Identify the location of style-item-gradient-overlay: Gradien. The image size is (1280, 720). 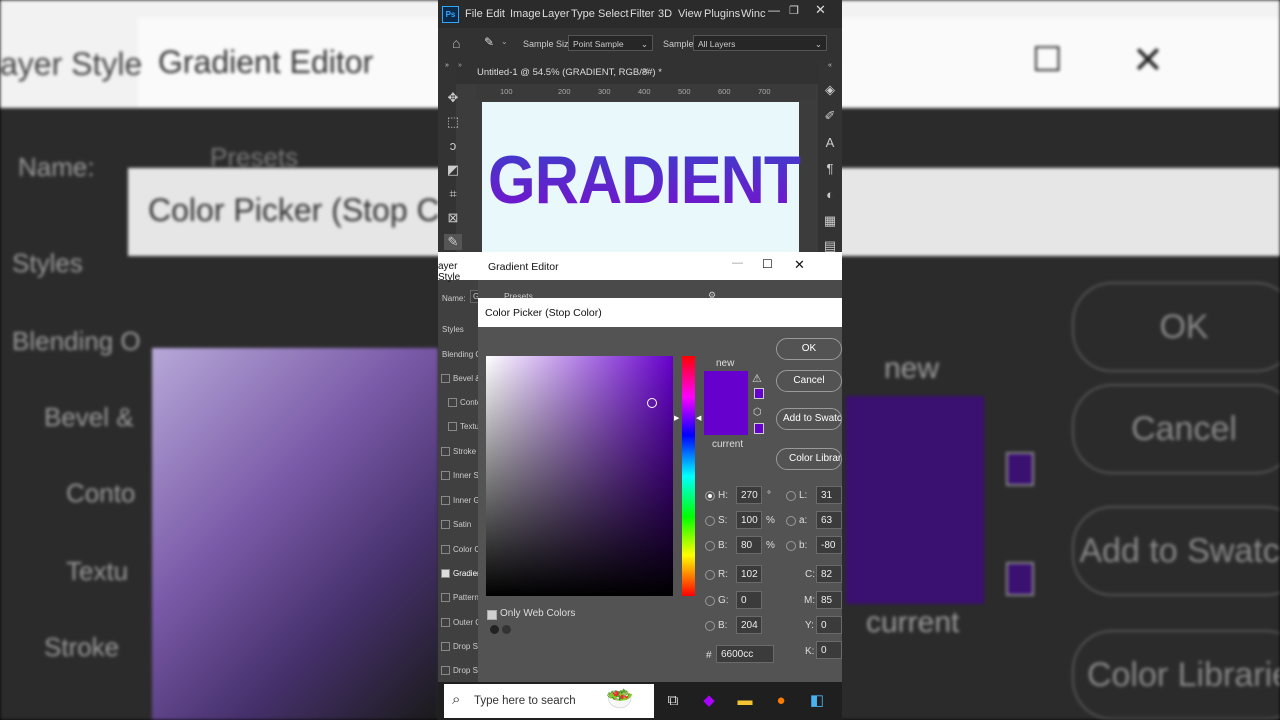
(461, 574).